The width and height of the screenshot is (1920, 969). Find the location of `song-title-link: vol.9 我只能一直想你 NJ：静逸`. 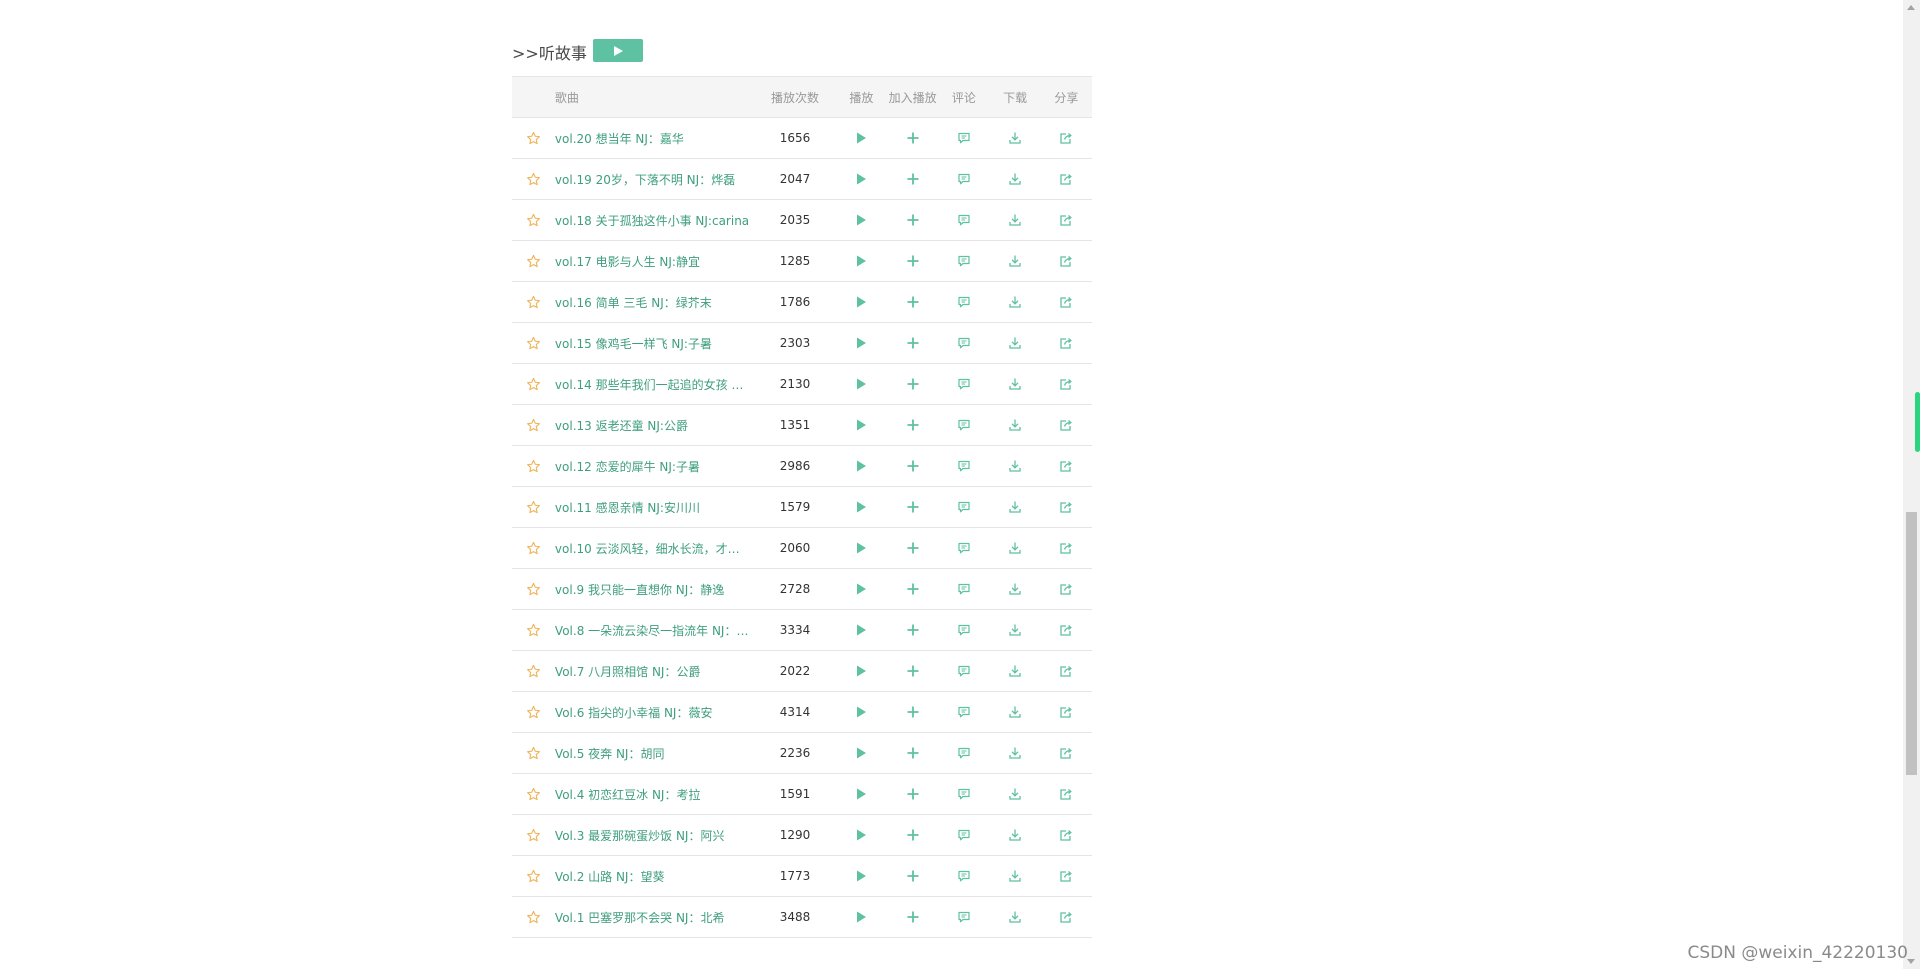

song-title-link: vol.9 我只能一直想你 NJ：静逸 is located at coordinates (654, 589).